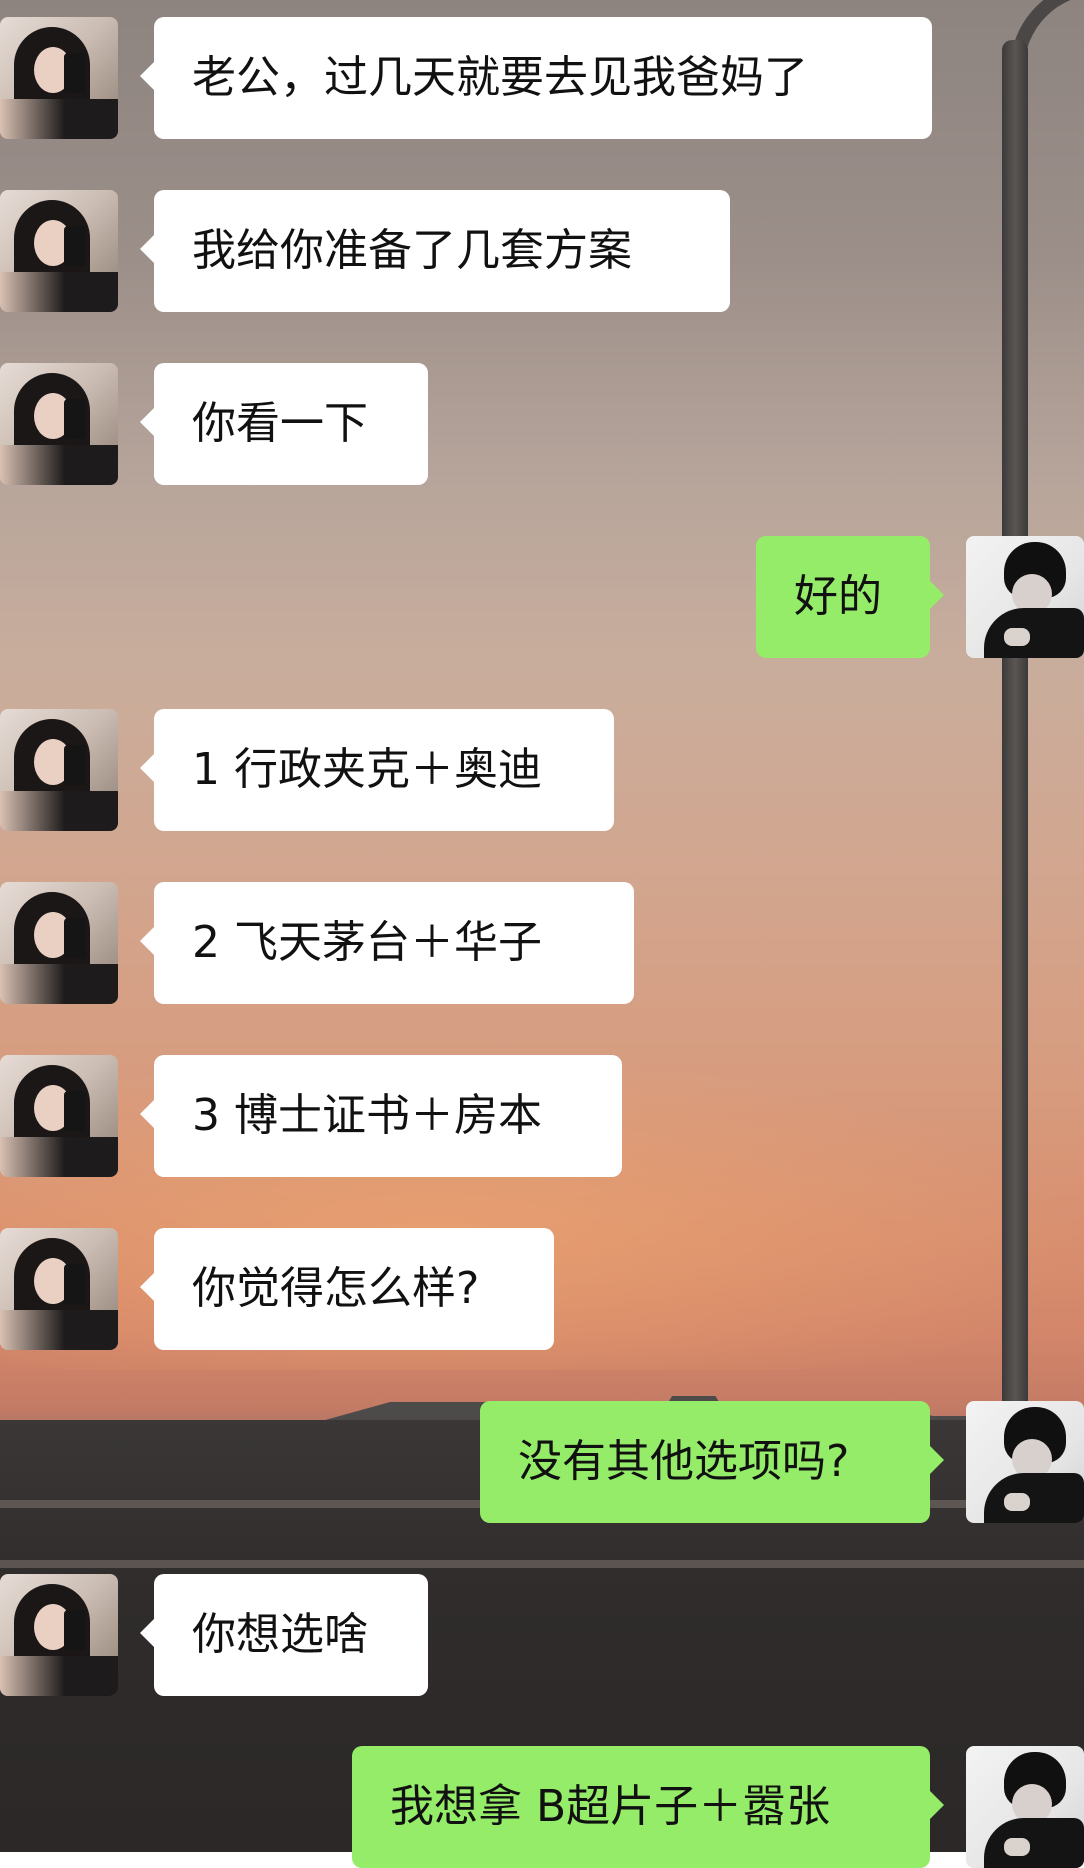  What do you see at coordinates (381, 1116) in the screenshot?
I see `message-bubble: 3 博士证书＋房本` at bounding box center [381, 1116].